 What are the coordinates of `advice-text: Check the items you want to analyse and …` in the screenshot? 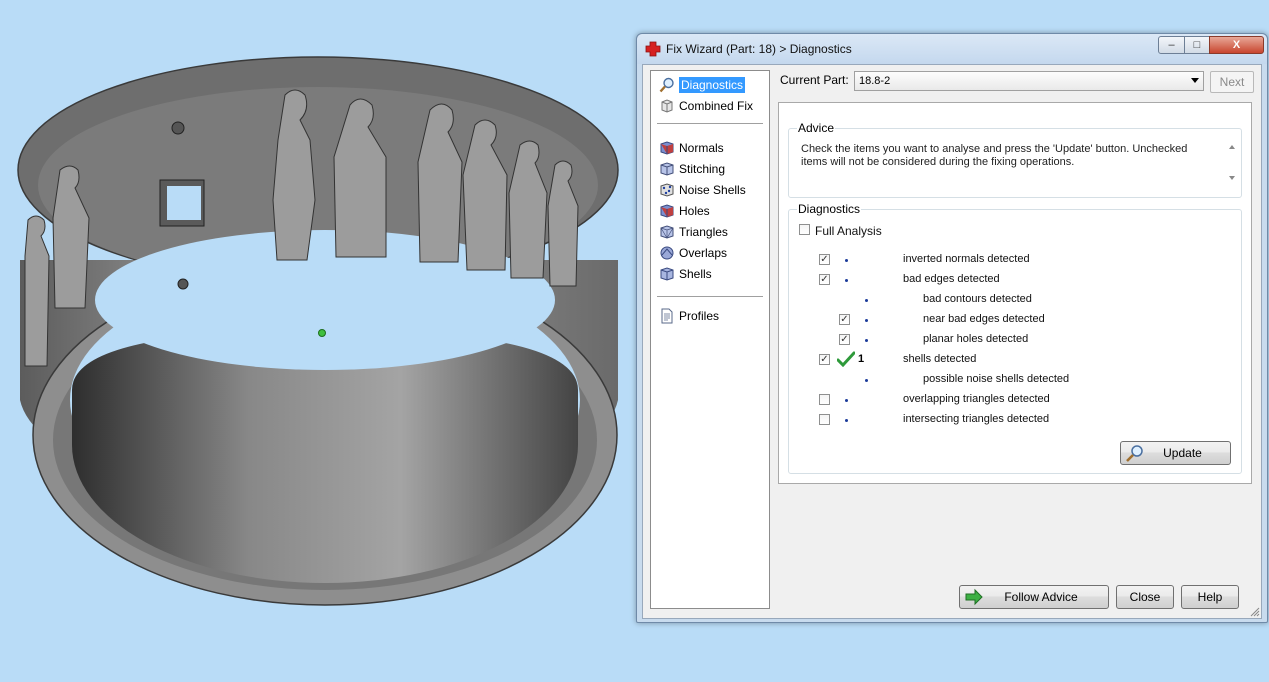 It's located at (994, 155).